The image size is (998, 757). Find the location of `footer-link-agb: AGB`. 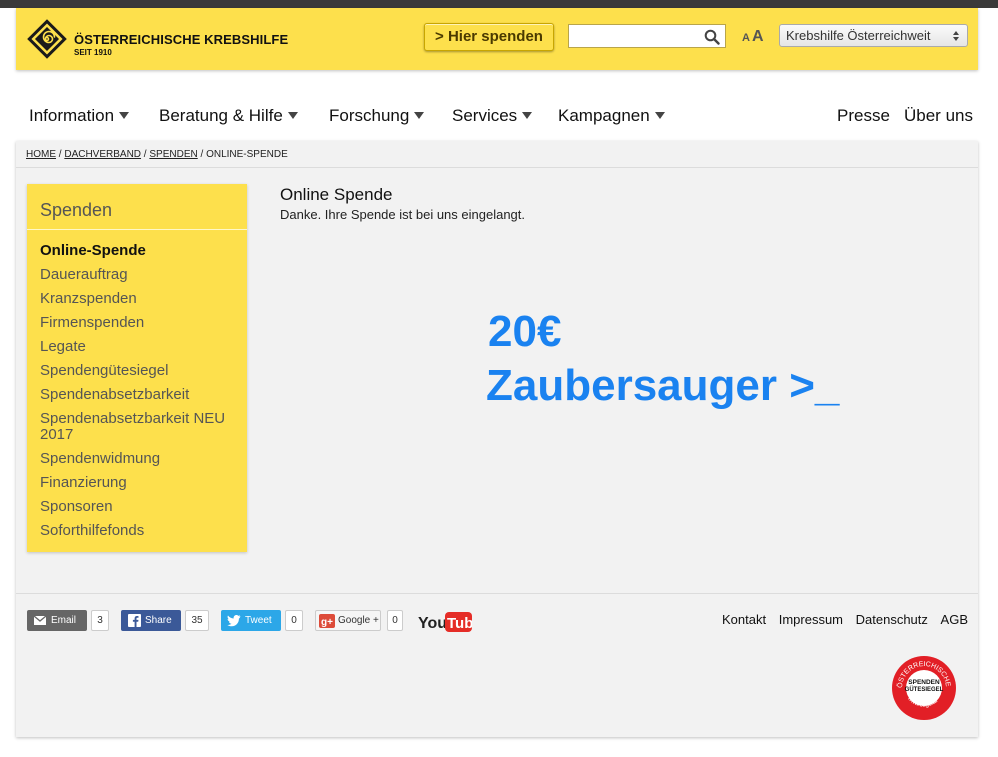

footer-link-agb: AGB is located at coordinates (954, 619).